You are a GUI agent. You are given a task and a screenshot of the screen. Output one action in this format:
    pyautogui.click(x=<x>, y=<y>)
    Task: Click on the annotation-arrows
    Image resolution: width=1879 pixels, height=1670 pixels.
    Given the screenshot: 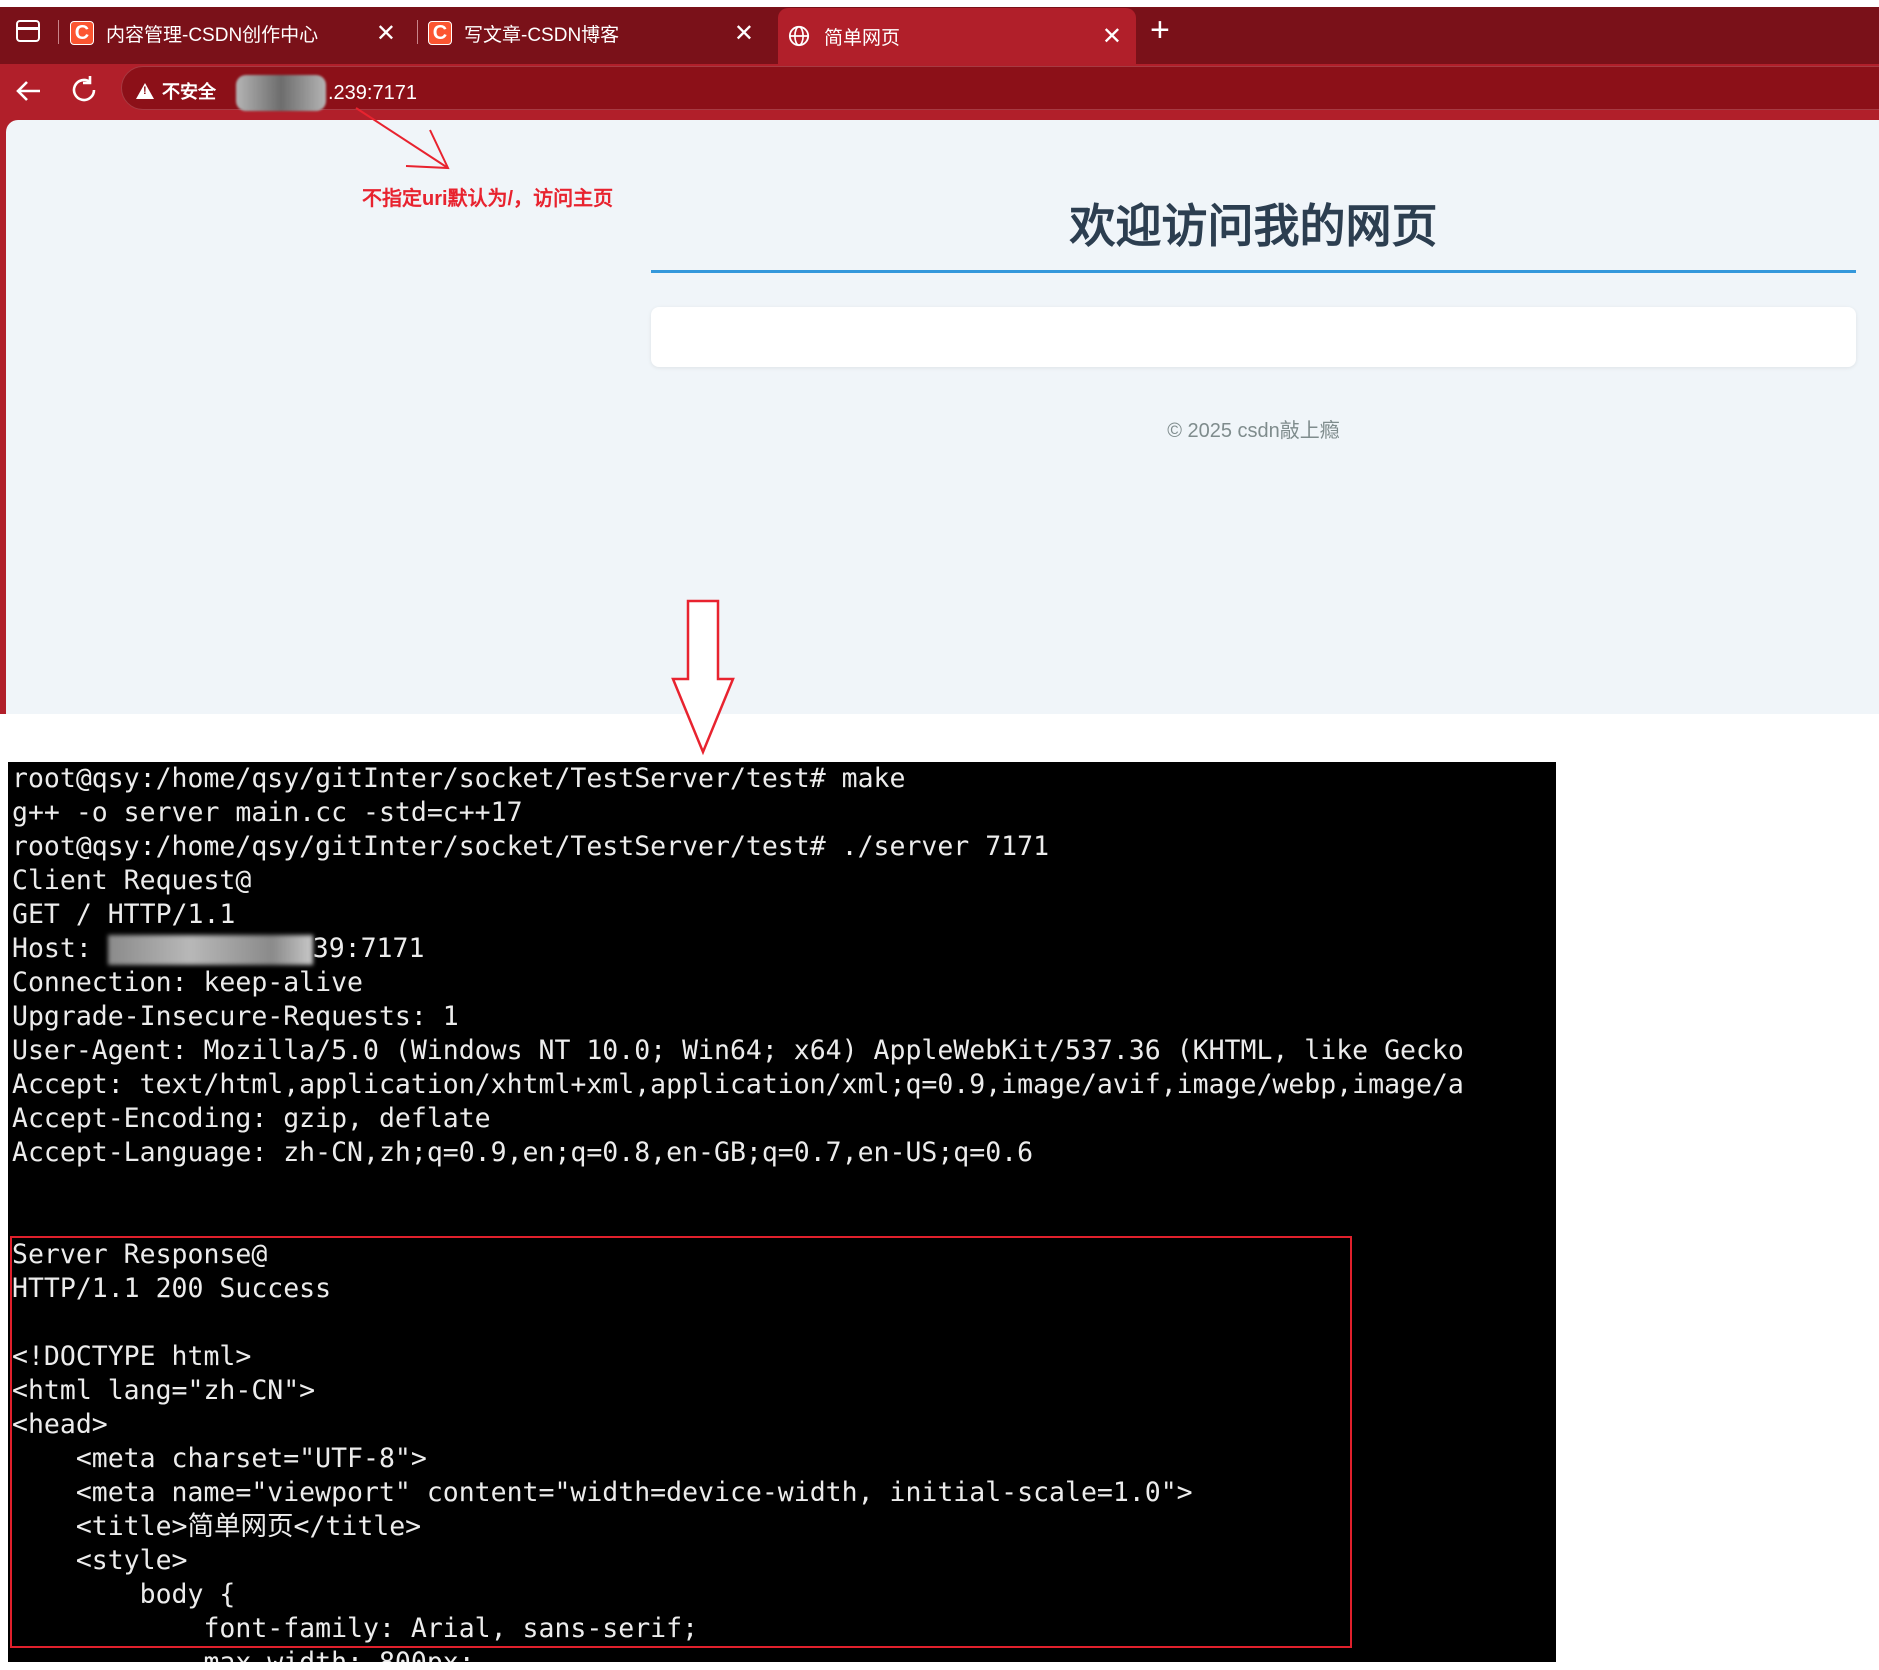 What is the action you would take?
    pyautogui.click(x=545, y=431)
    